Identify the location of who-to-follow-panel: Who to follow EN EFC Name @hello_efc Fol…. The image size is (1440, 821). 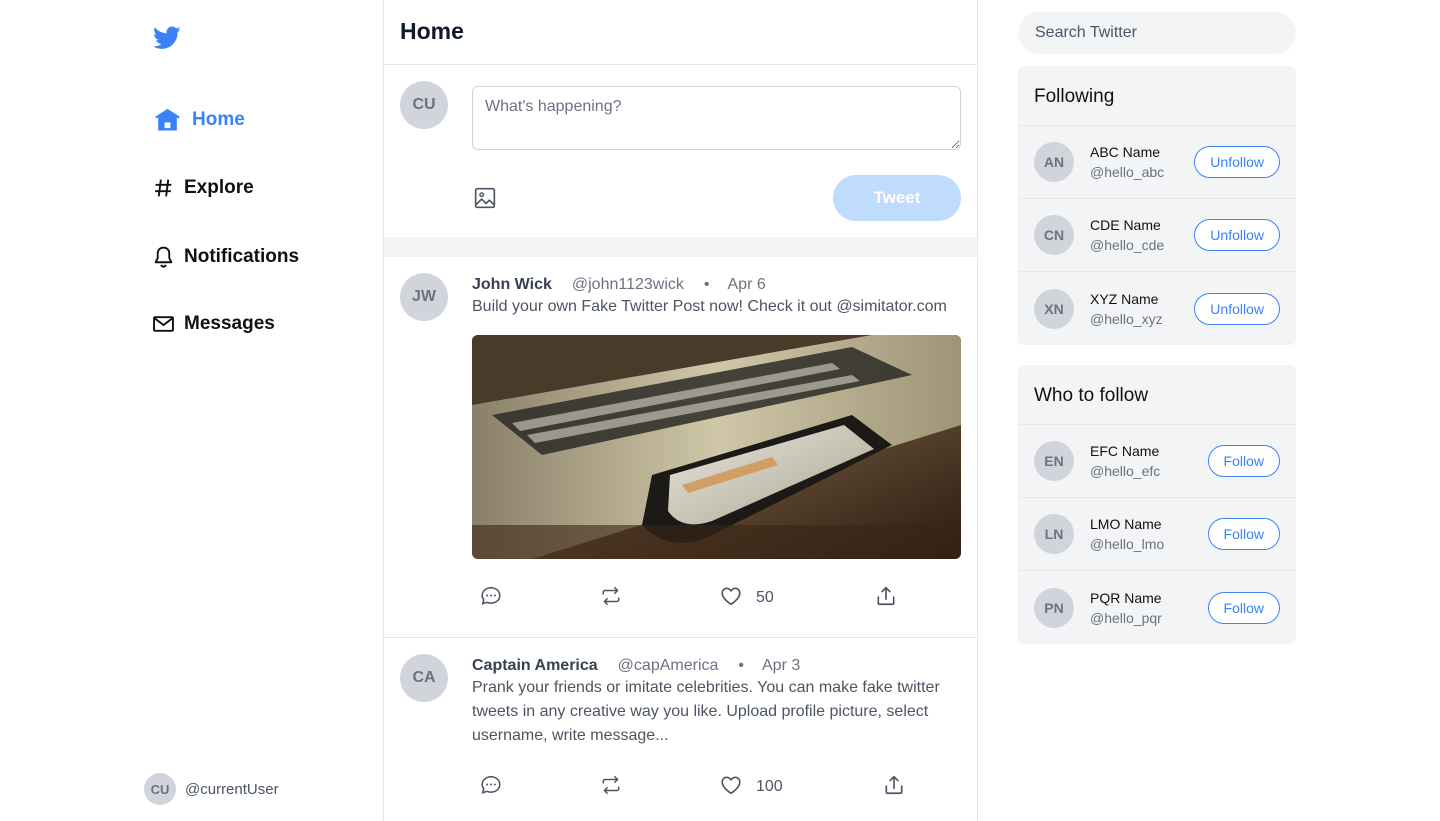
(1157, 504).